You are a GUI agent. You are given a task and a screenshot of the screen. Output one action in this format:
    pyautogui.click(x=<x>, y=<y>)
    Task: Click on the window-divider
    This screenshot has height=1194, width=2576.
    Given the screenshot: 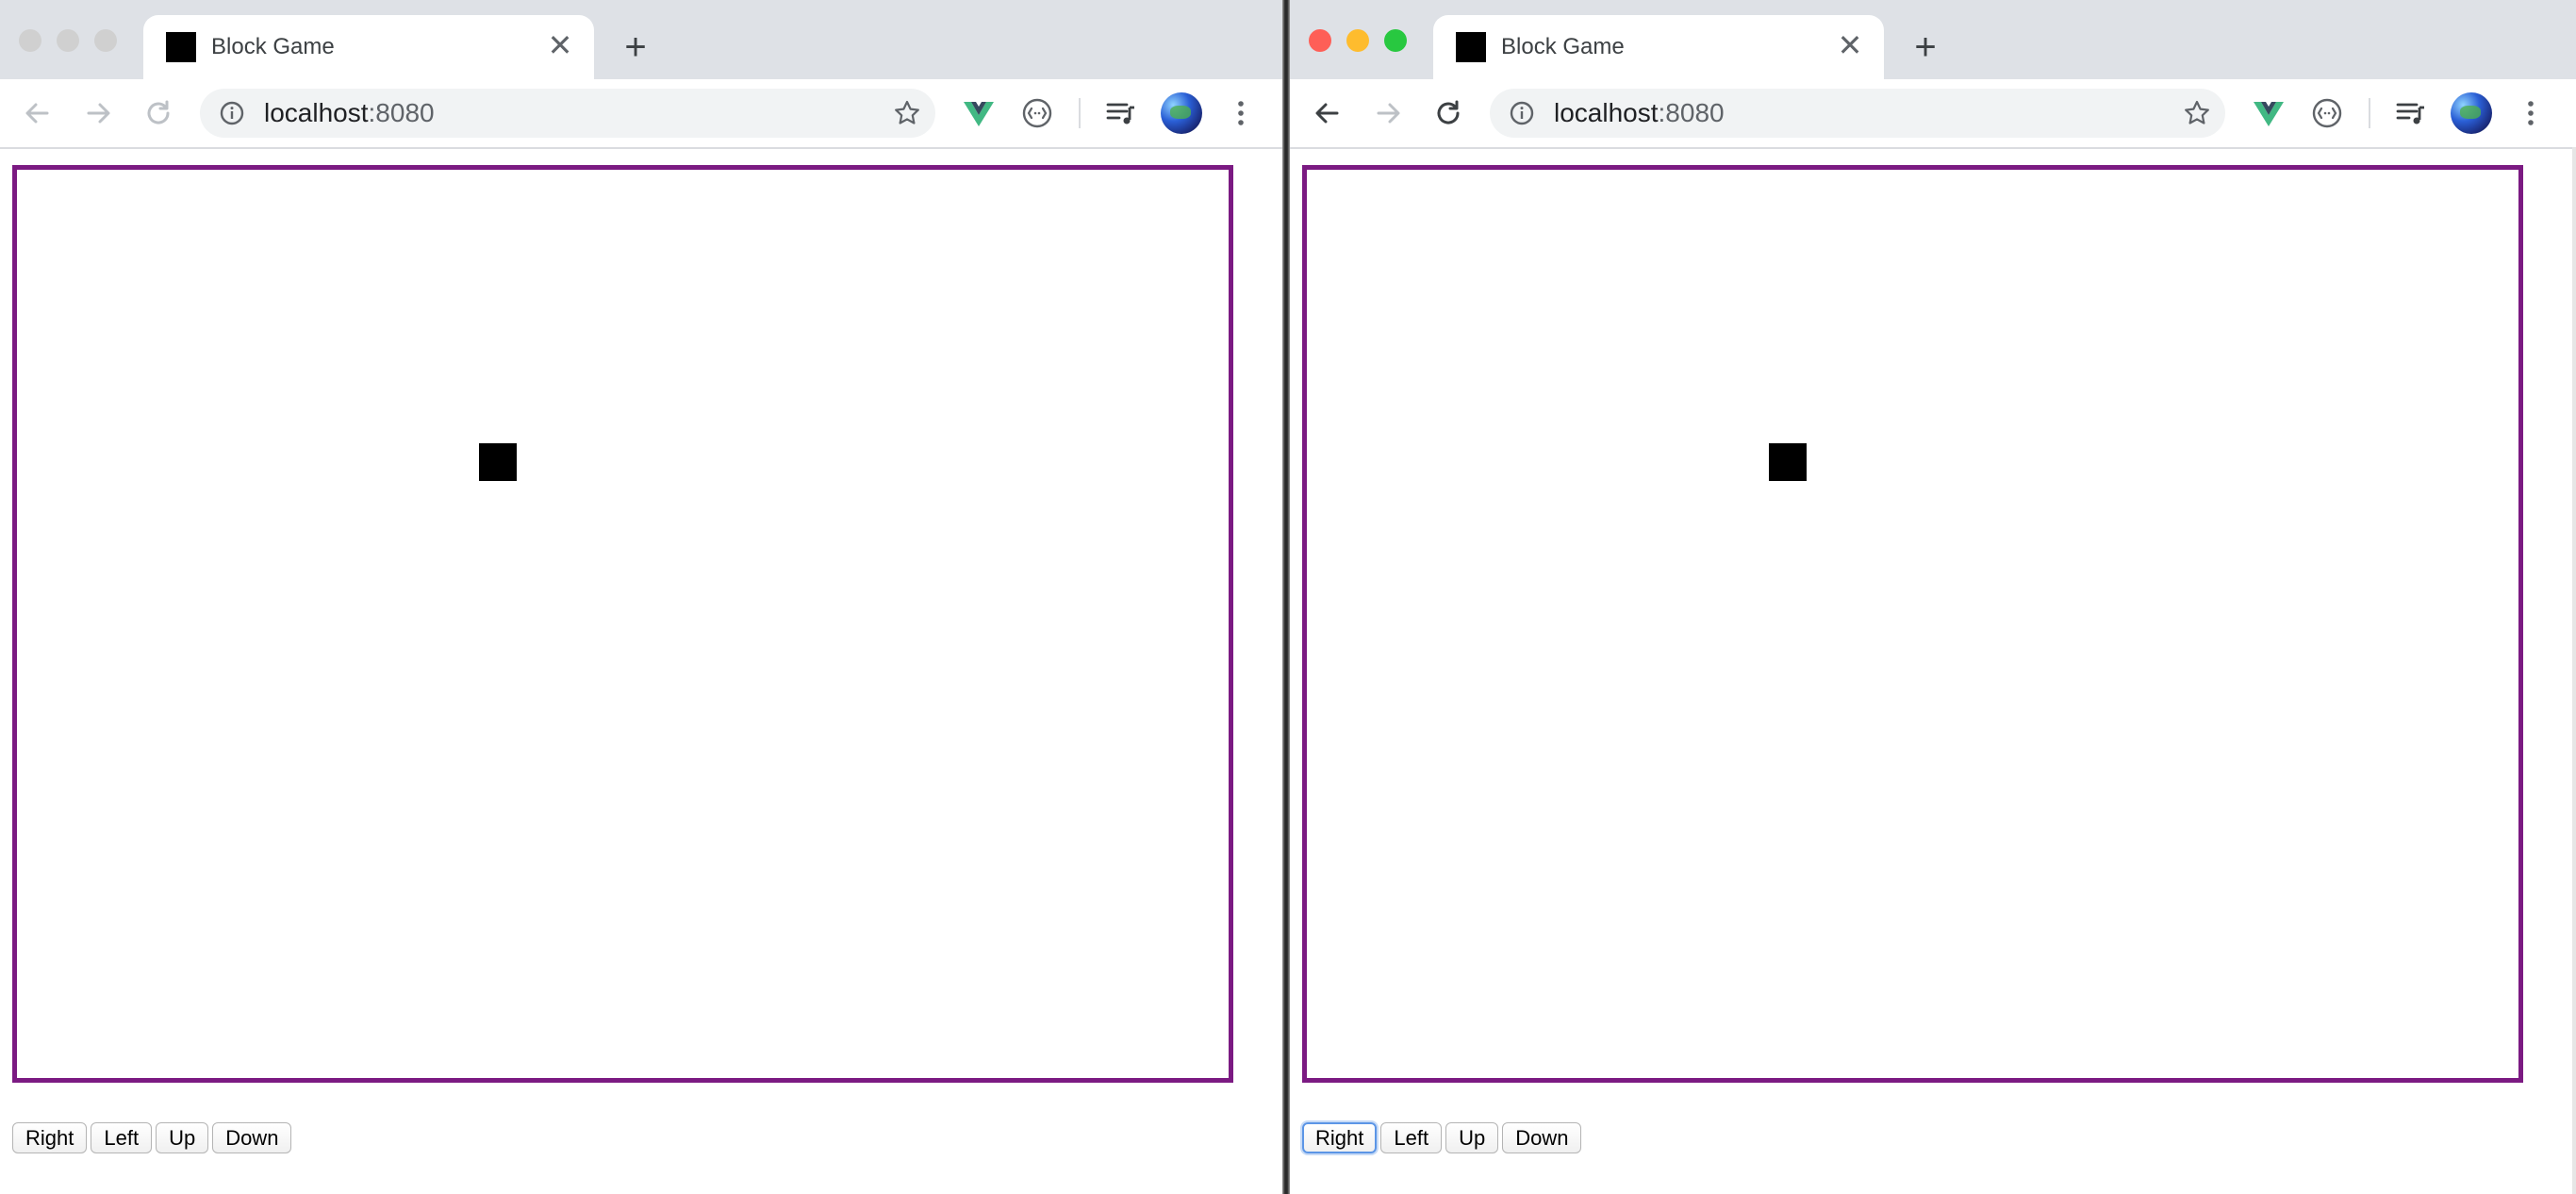 What is the action you would take?
    pyautogui.click(x=1286, y=597)
    